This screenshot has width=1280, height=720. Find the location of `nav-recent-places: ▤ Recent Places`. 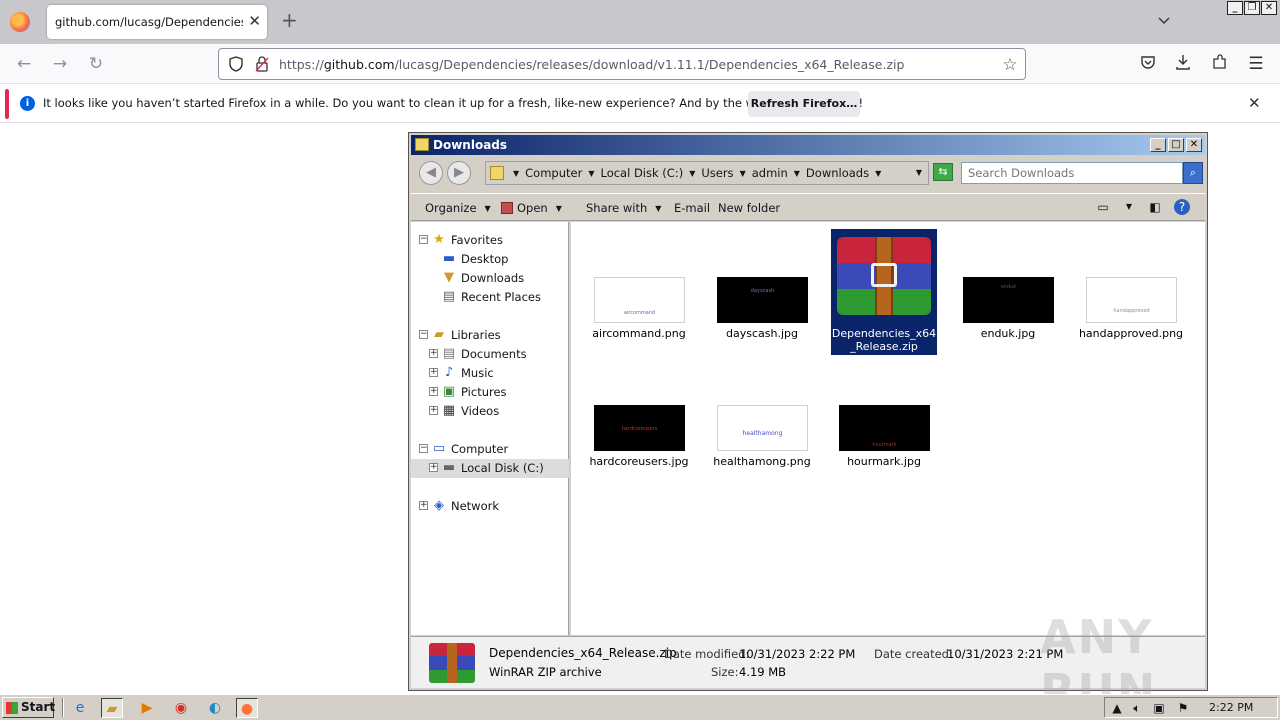

nav-recent-places: ▤ Recent Places is located at coordinates (490, 297).